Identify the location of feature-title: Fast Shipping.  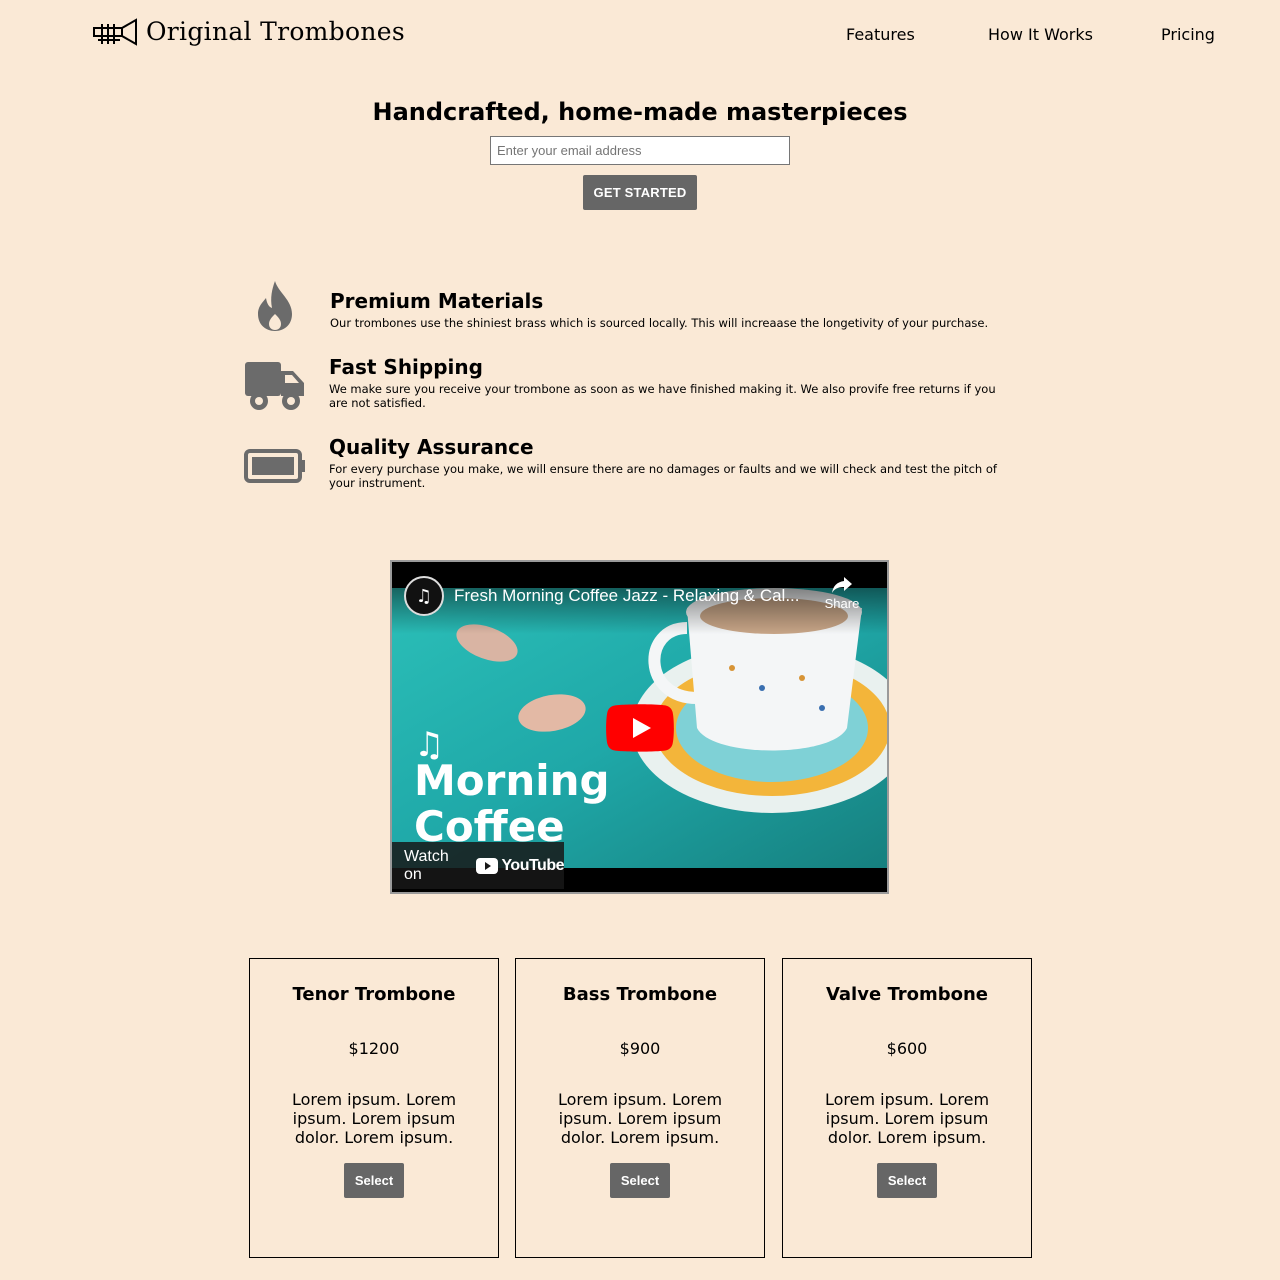
(406, 367).